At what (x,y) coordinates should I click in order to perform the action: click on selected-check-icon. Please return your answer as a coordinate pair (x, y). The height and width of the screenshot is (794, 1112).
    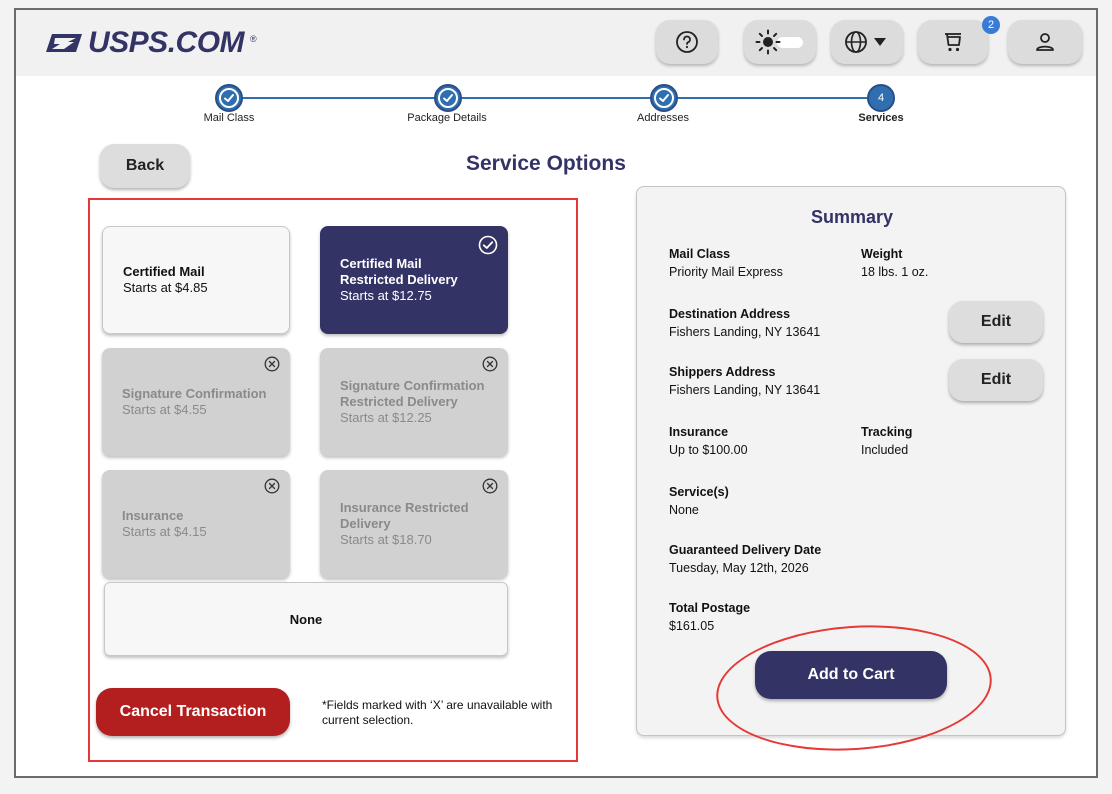
    Looking at the image, I should click on (488, 245).